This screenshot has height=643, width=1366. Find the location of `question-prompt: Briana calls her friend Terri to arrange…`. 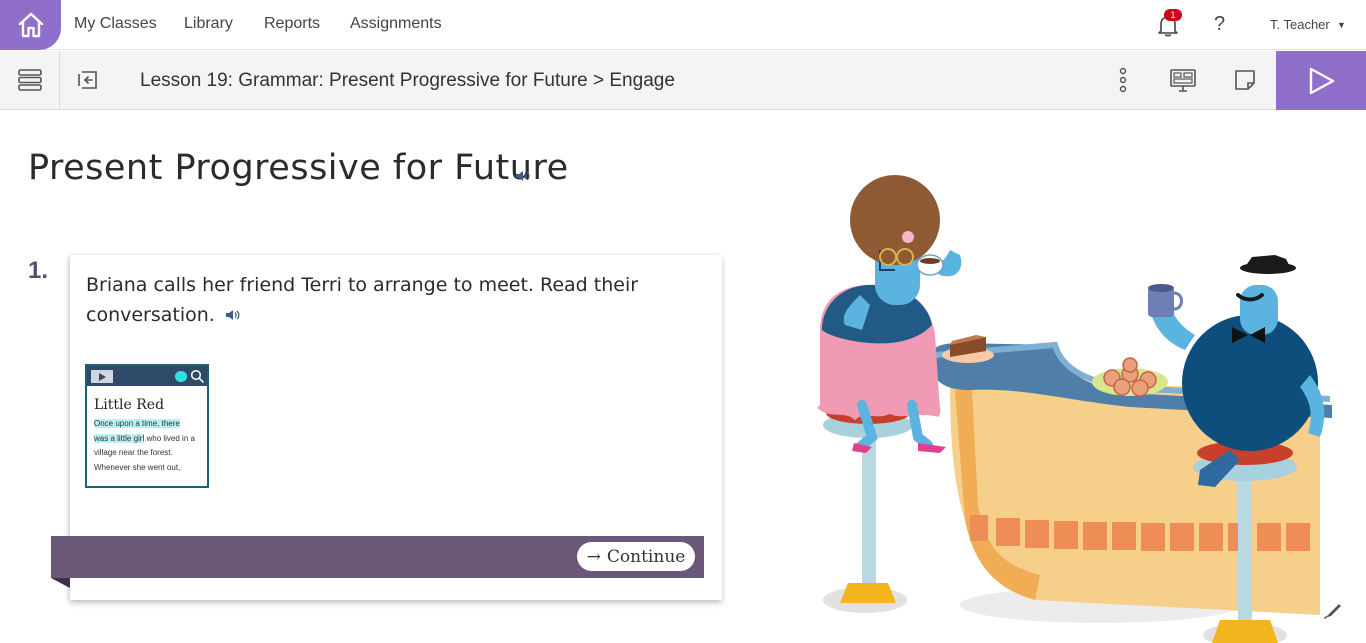

question-prompt: Briana calls her friend Terri to arrange… is located at coordinates (386, 300).